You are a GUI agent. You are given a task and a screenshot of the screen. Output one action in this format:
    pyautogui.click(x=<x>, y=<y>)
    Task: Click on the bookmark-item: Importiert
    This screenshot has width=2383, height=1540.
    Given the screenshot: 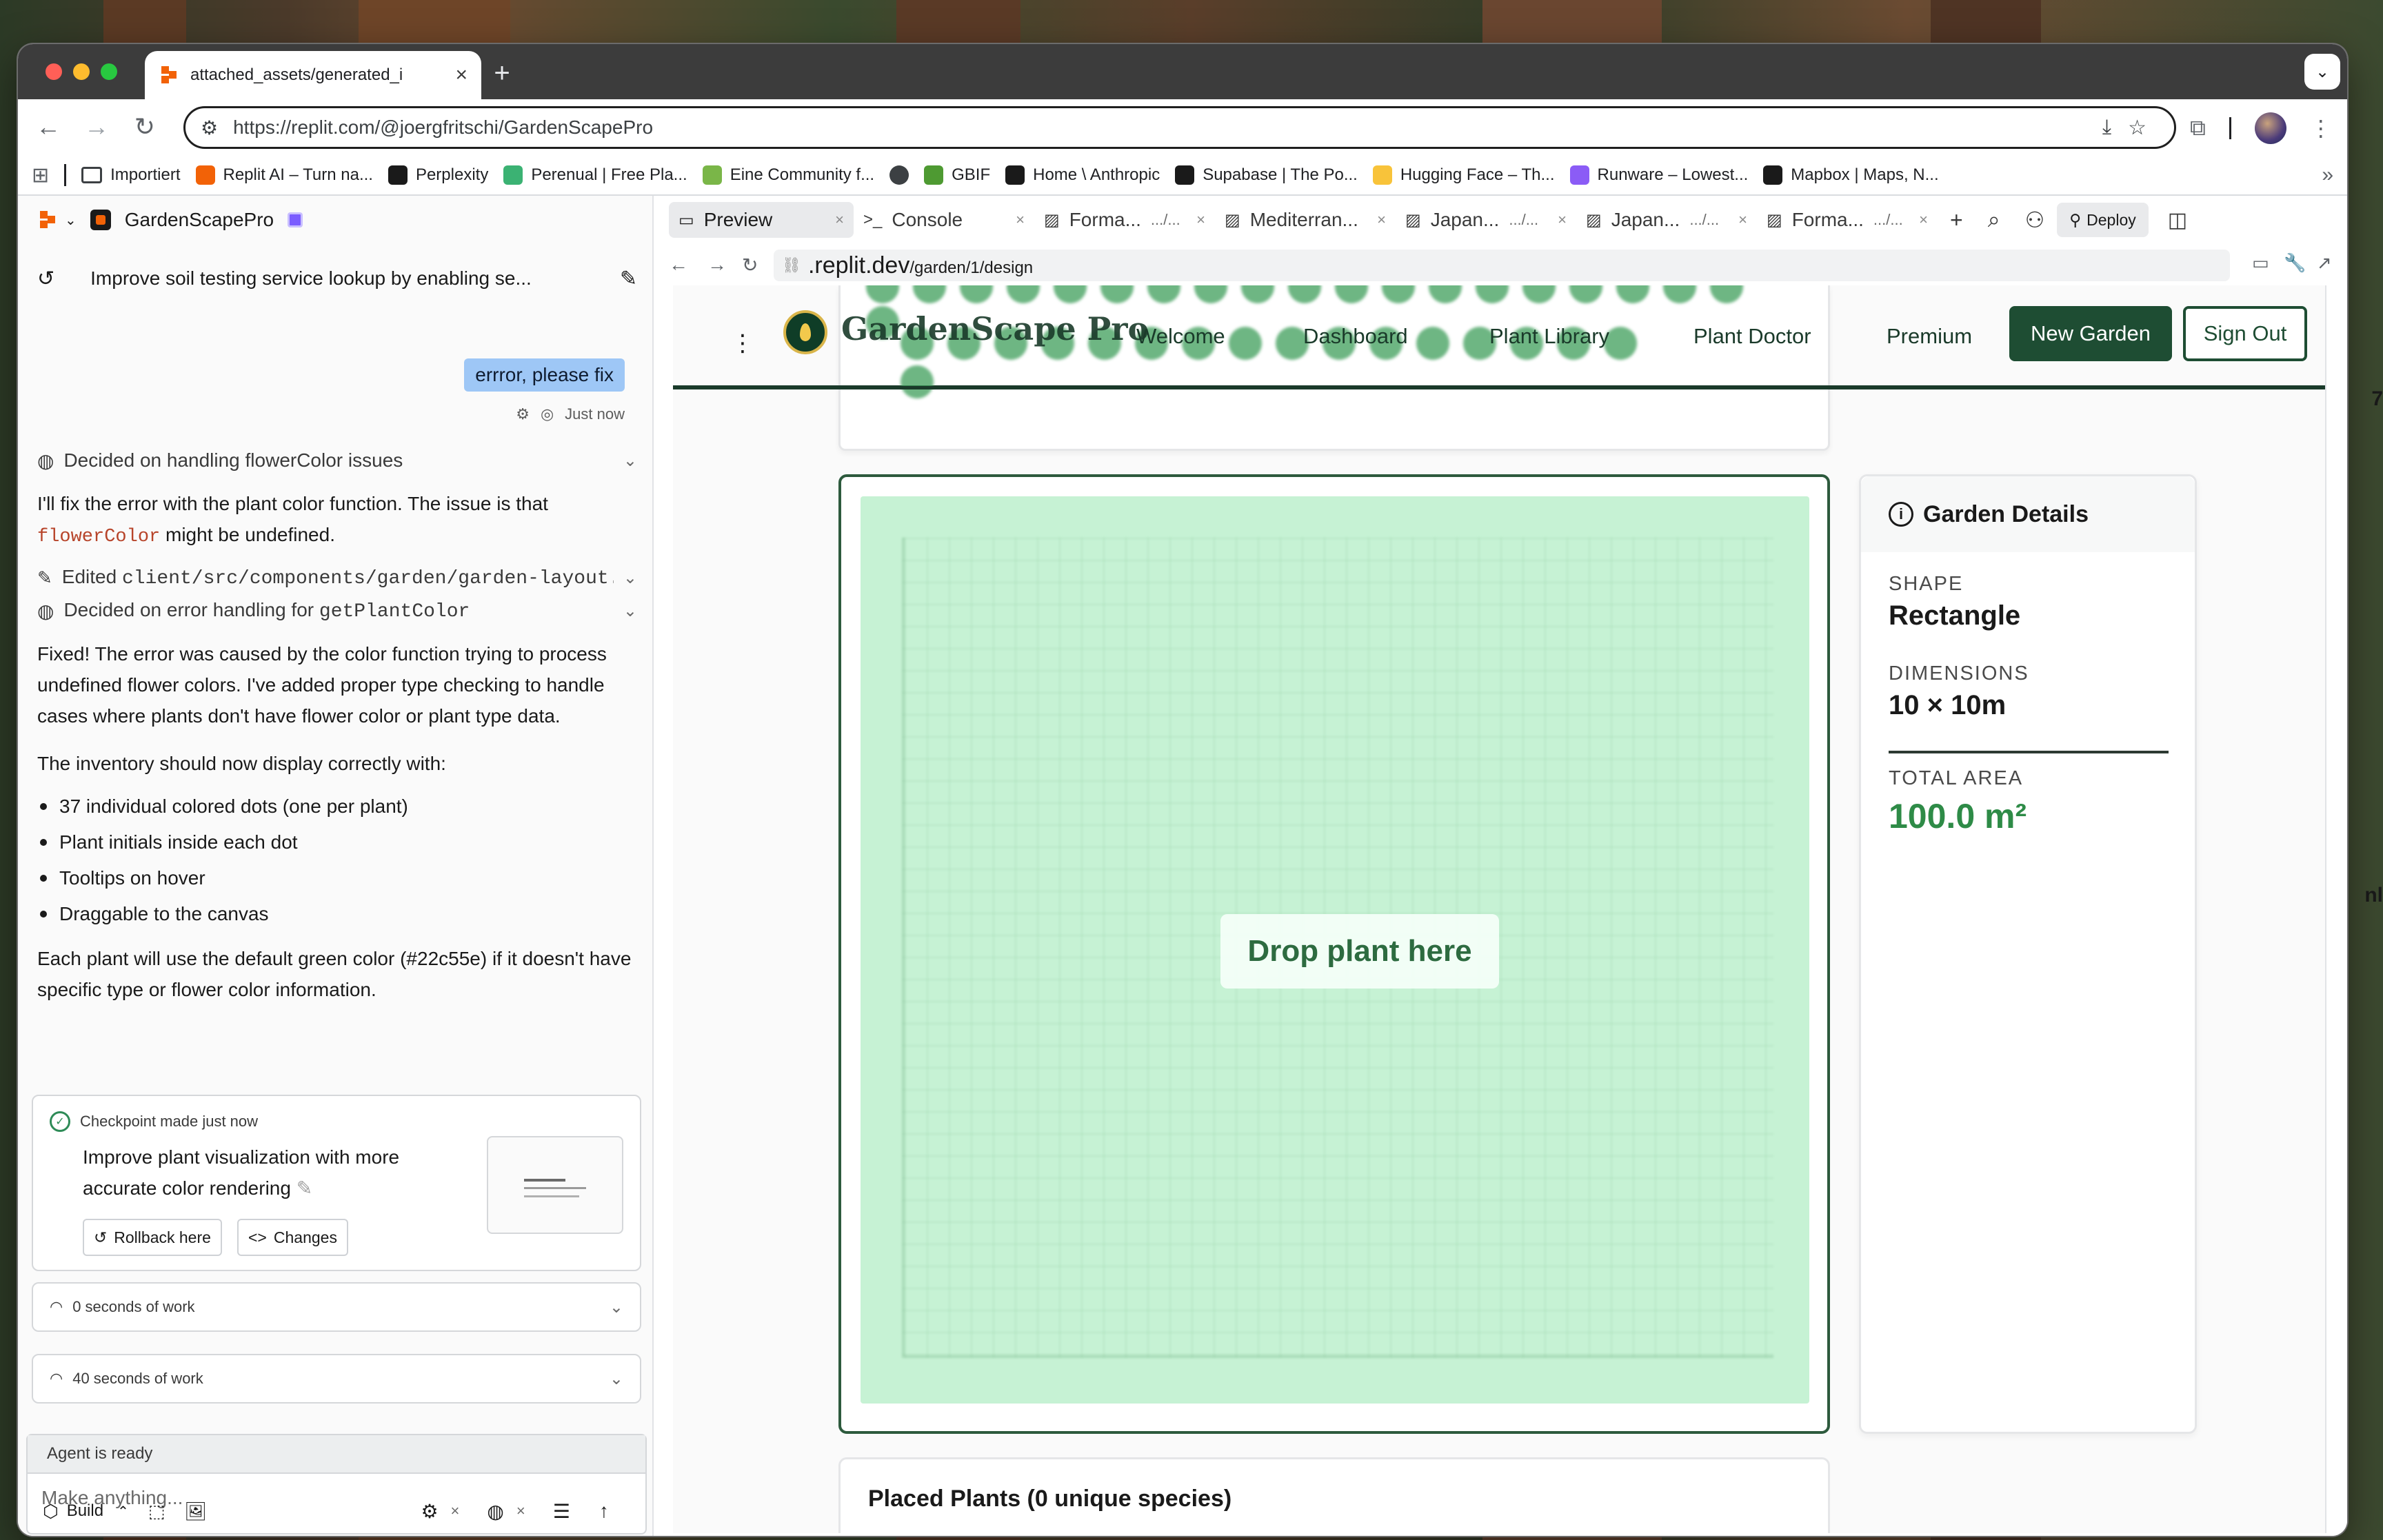 What is the action you would take?
    pyautogui.click(x=131, y=175)
    